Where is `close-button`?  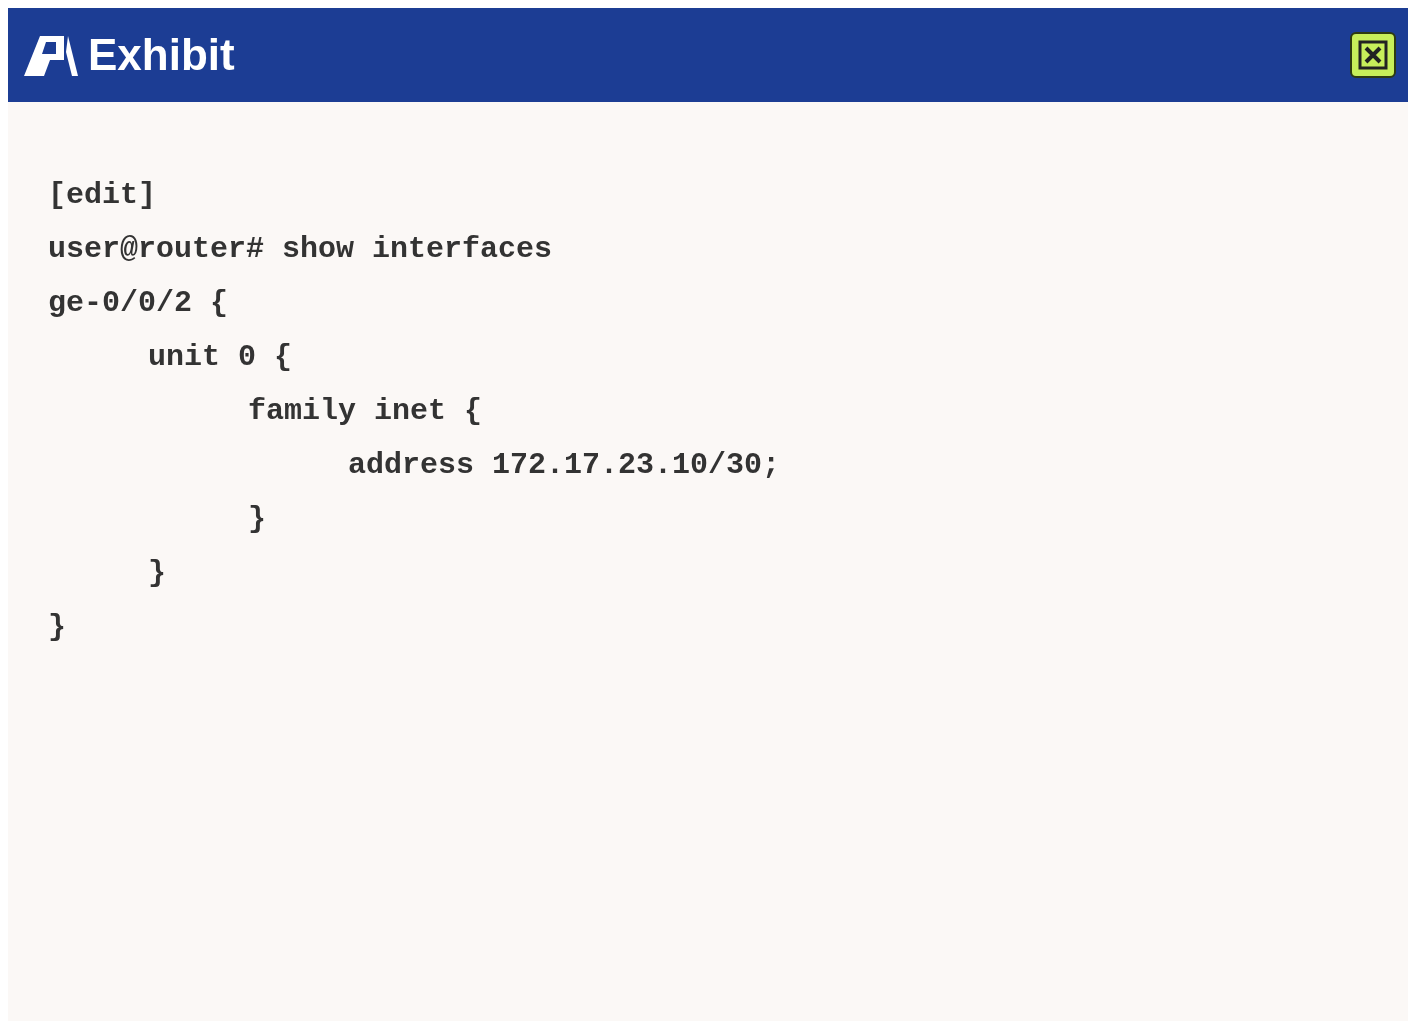
close-button is located at coordinates (1373, 55).